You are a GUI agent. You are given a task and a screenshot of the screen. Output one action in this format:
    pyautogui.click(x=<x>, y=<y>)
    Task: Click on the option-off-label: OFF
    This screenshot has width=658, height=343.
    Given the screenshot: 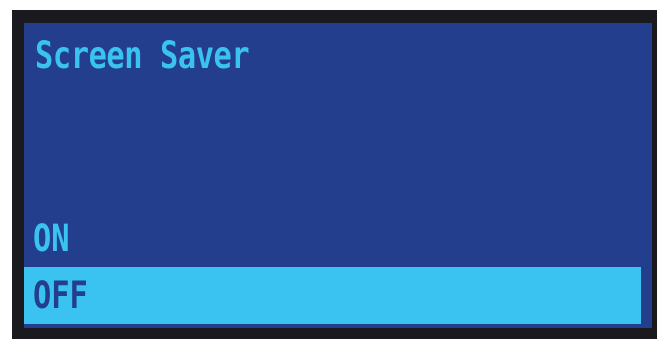 What is the action you would take?
    pyautogui.click(x=60, y=295)
    